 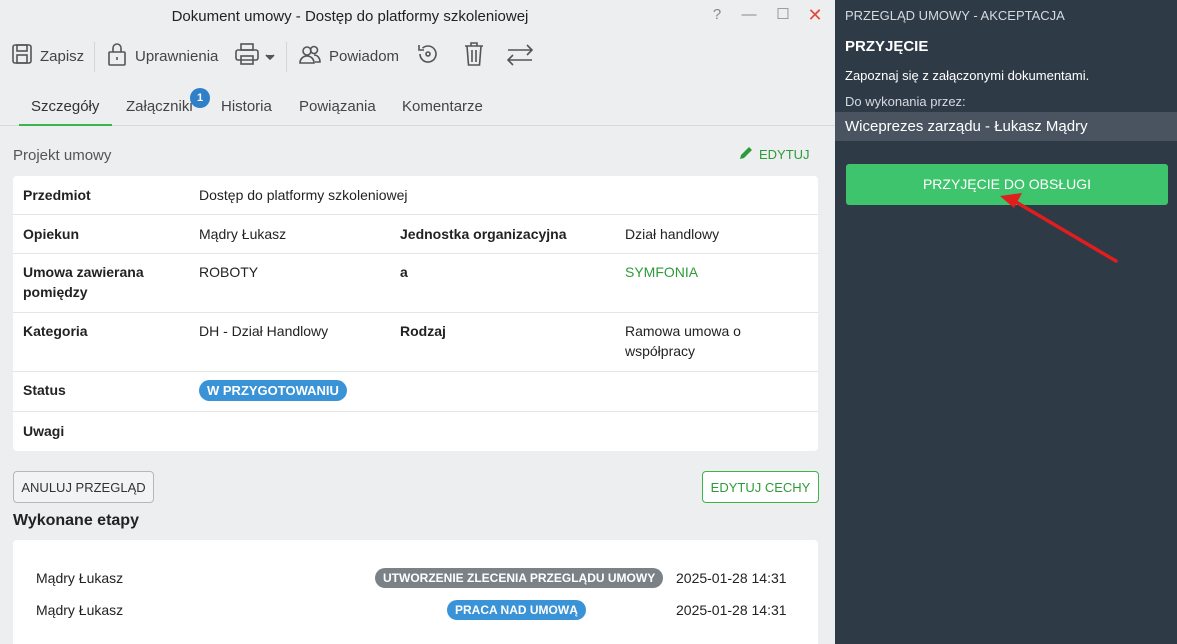 I want to click on history-button, so click(x=428, y=56).